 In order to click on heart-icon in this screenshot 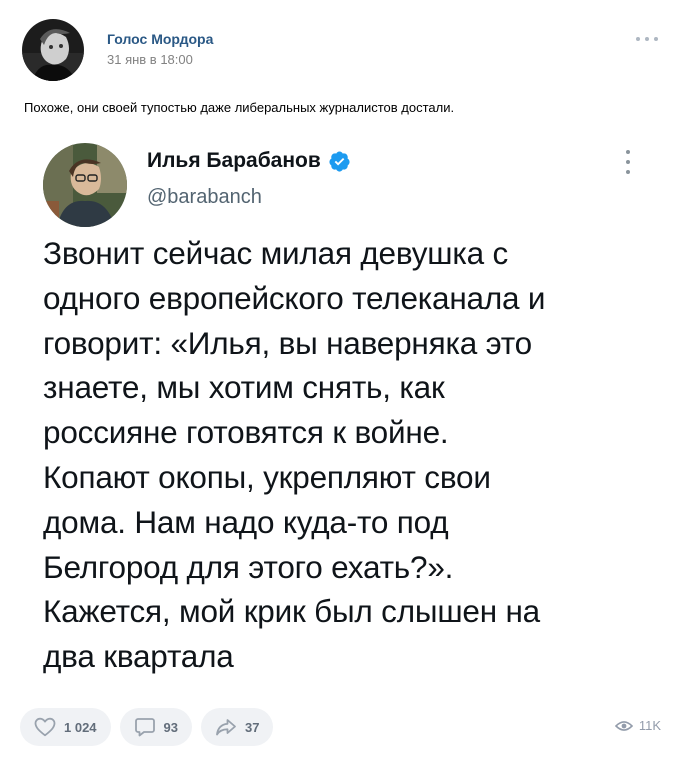, I will do `click(45, 727)`.